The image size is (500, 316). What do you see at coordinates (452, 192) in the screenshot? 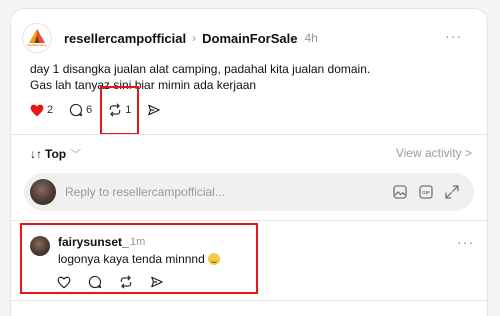
I see `expand-icon` at bounding box center [452, 192].